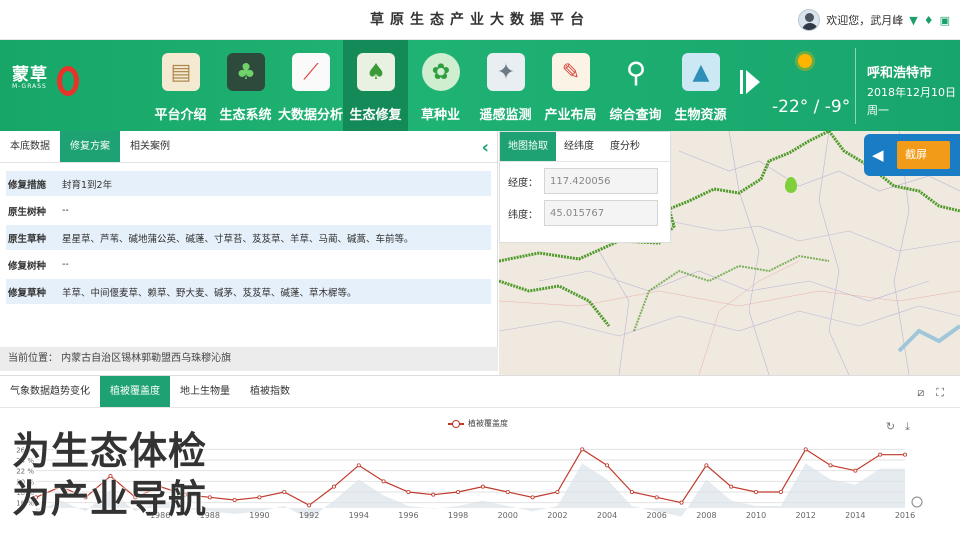 This screenshot has width=960, height=541. I want to click on shirt-icon: ♦, so click(929, 20).